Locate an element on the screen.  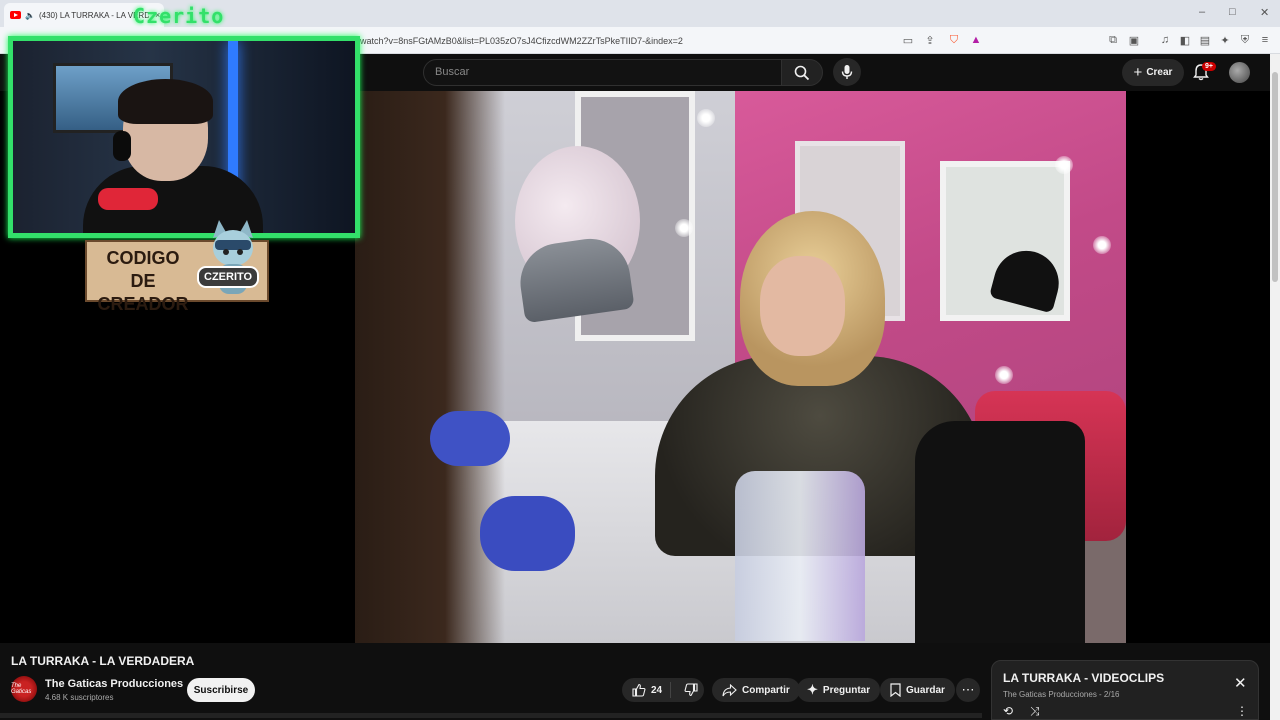
wallet-icon: ▤ is located at coordinates (1205, 40).